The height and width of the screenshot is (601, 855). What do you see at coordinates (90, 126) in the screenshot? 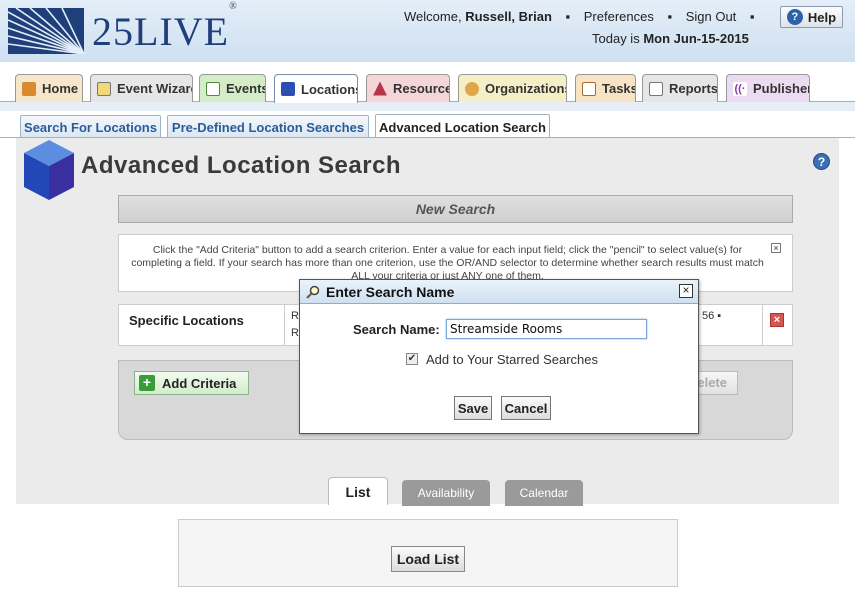
I see `tab-search-for-locations: Search For Locations` at bounding box center [90, 126].